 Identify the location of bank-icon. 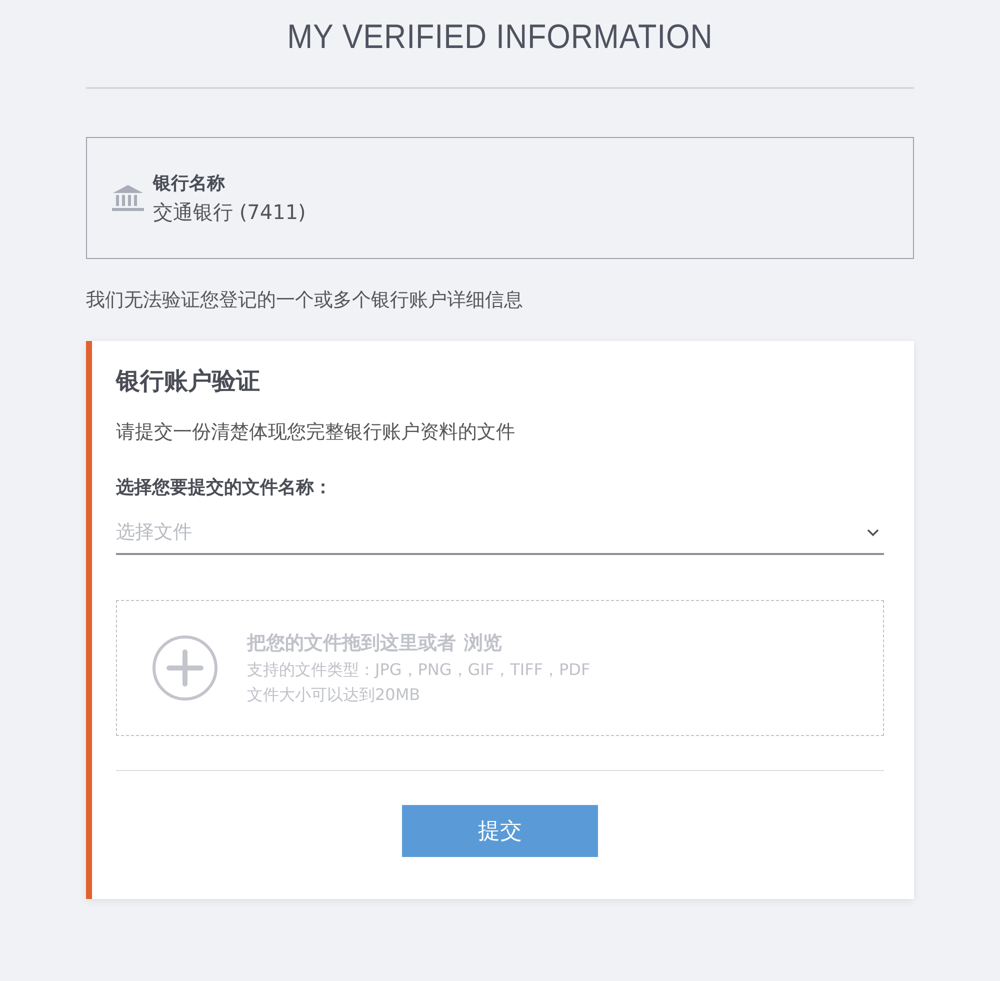
(128, 198).